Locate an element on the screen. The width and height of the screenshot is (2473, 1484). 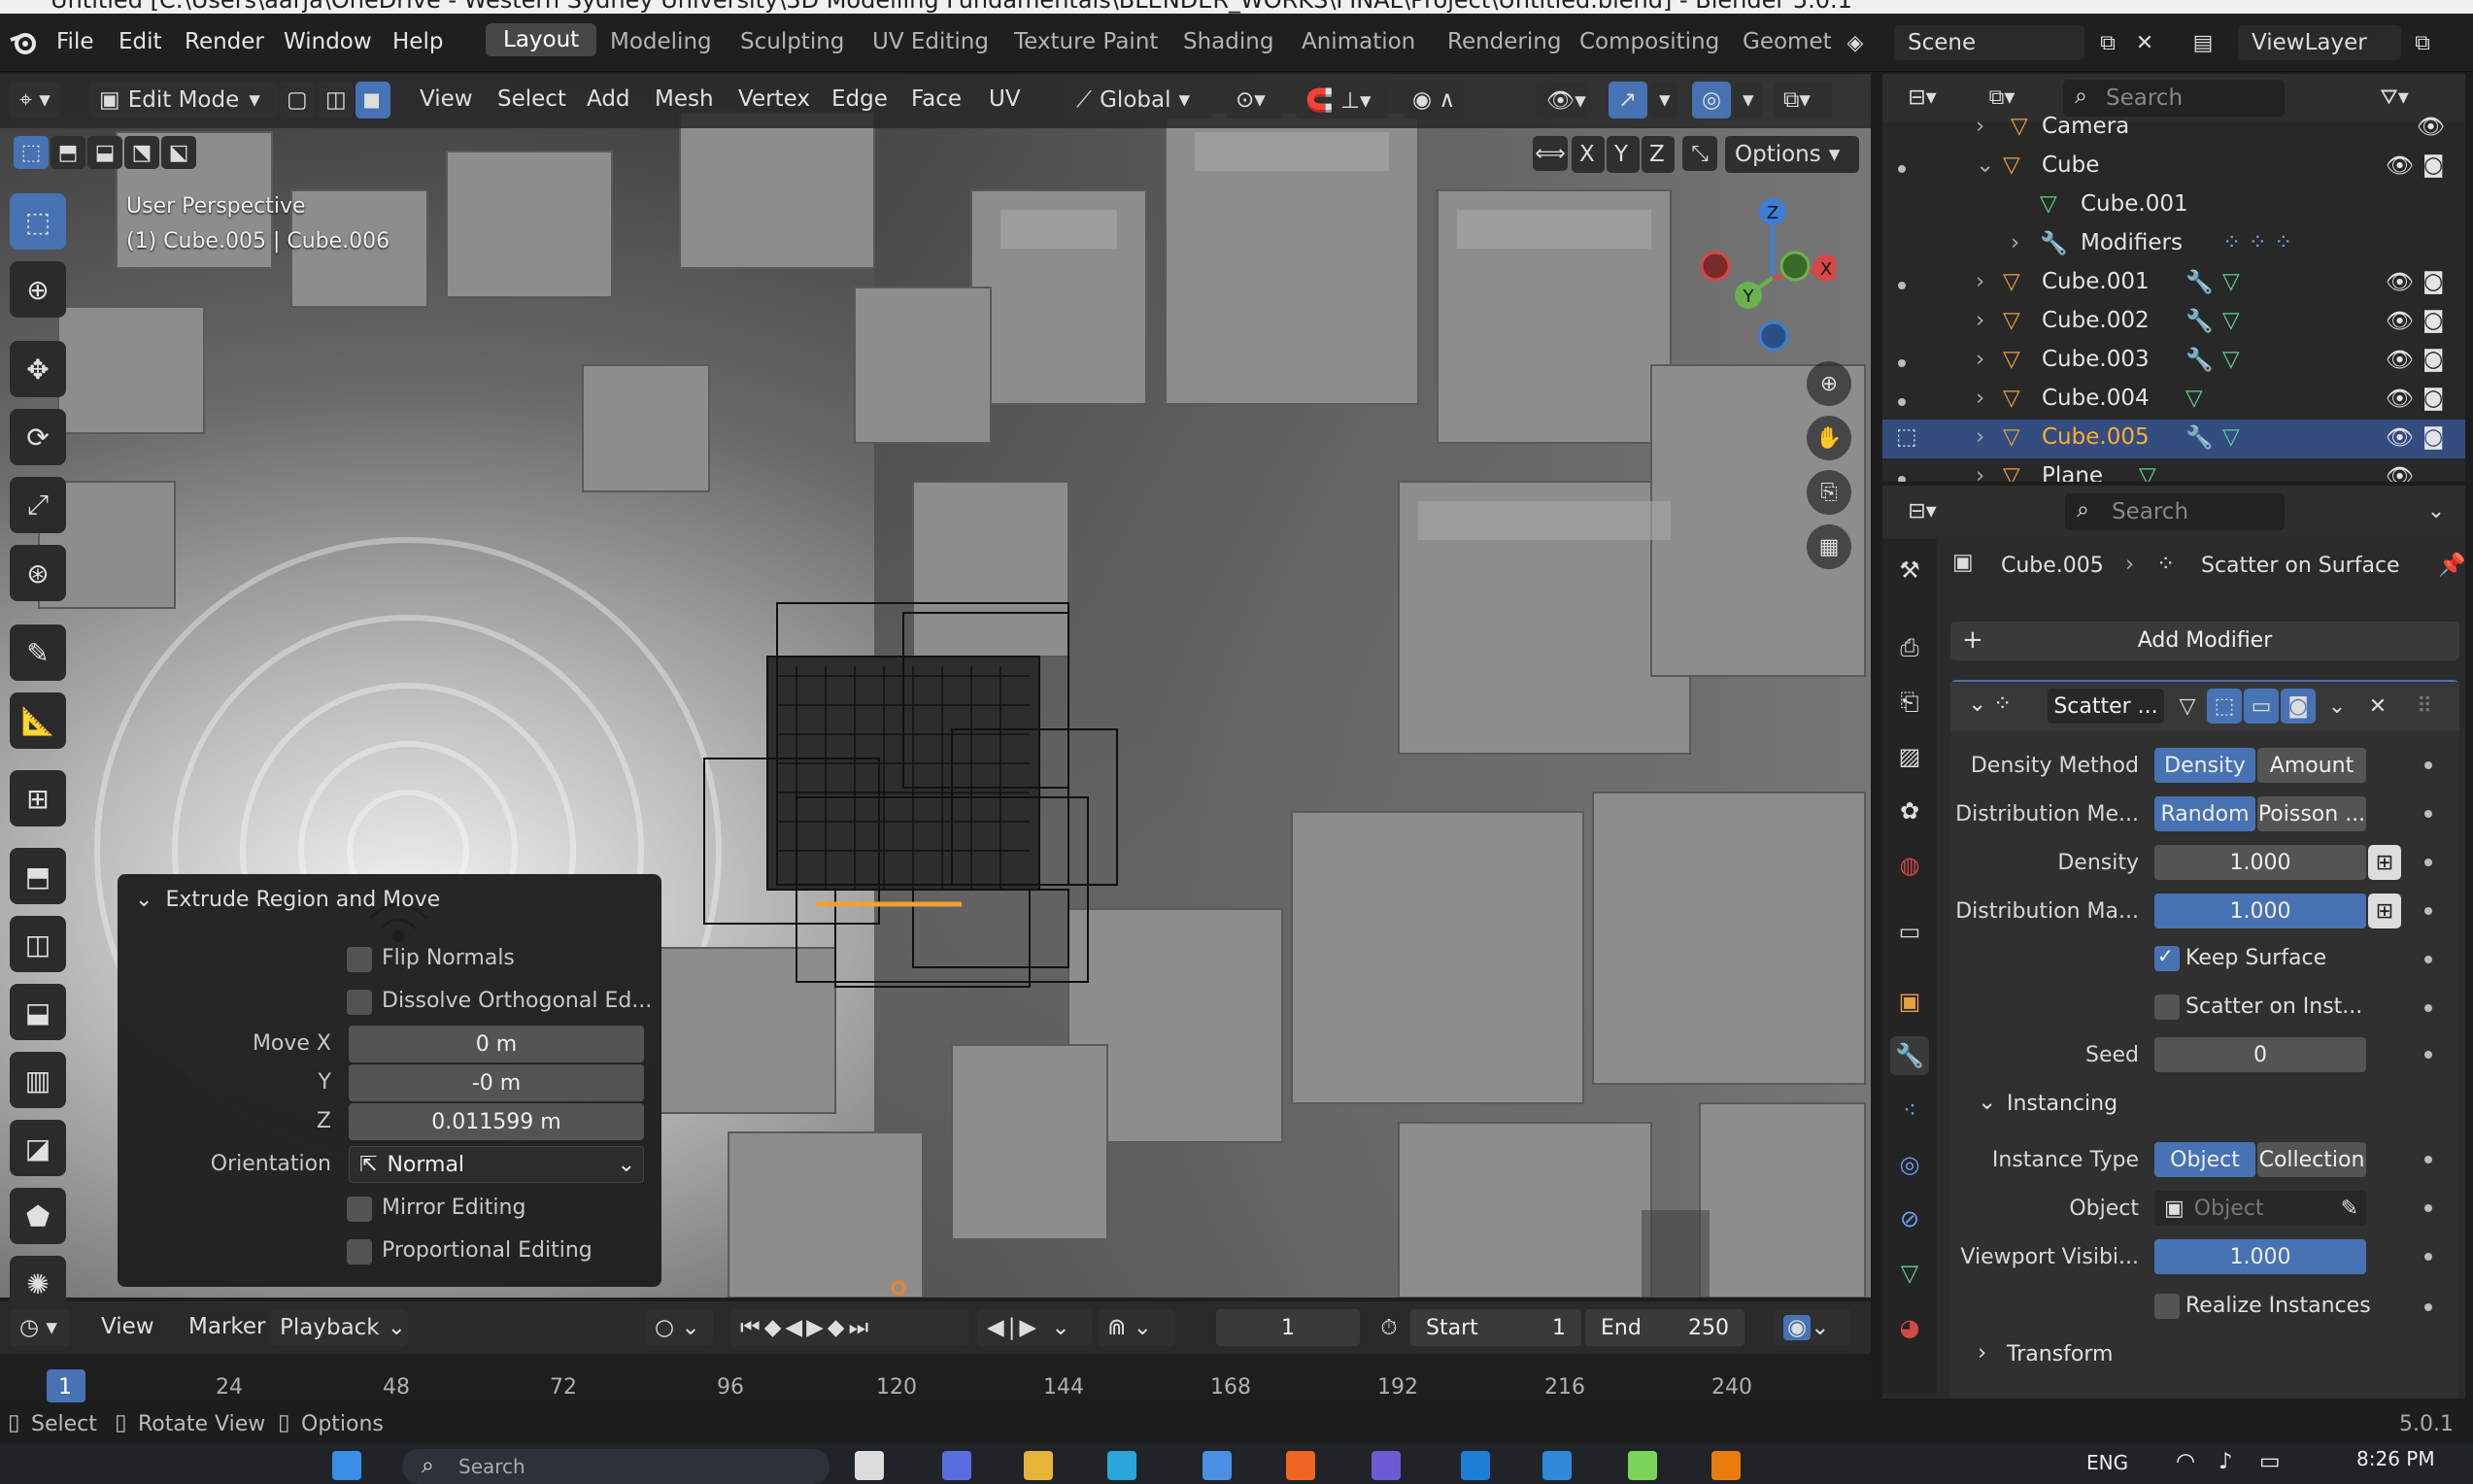
render-tab-icon: ⎙ is located at coordinates (1909, 647).